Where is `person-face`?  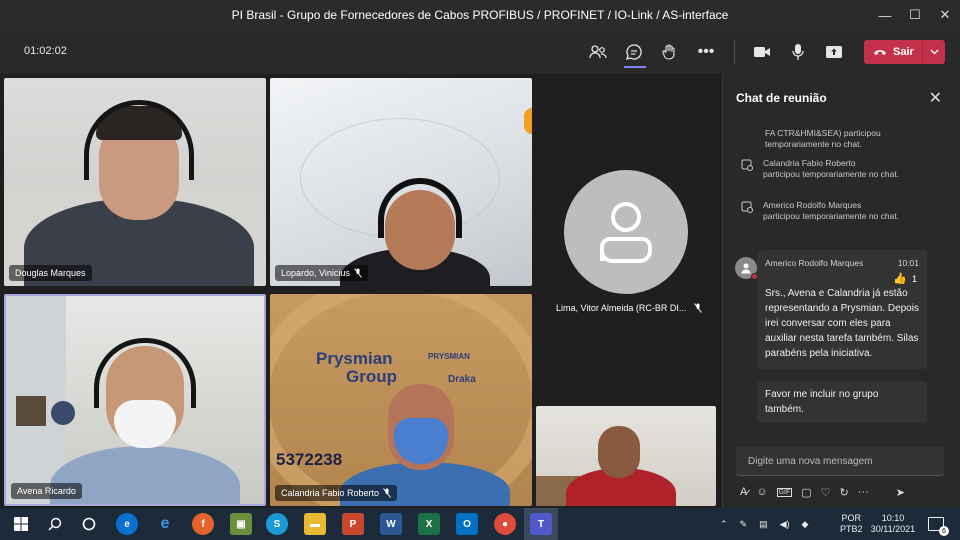
person-face is located at coordinates (619, 452).